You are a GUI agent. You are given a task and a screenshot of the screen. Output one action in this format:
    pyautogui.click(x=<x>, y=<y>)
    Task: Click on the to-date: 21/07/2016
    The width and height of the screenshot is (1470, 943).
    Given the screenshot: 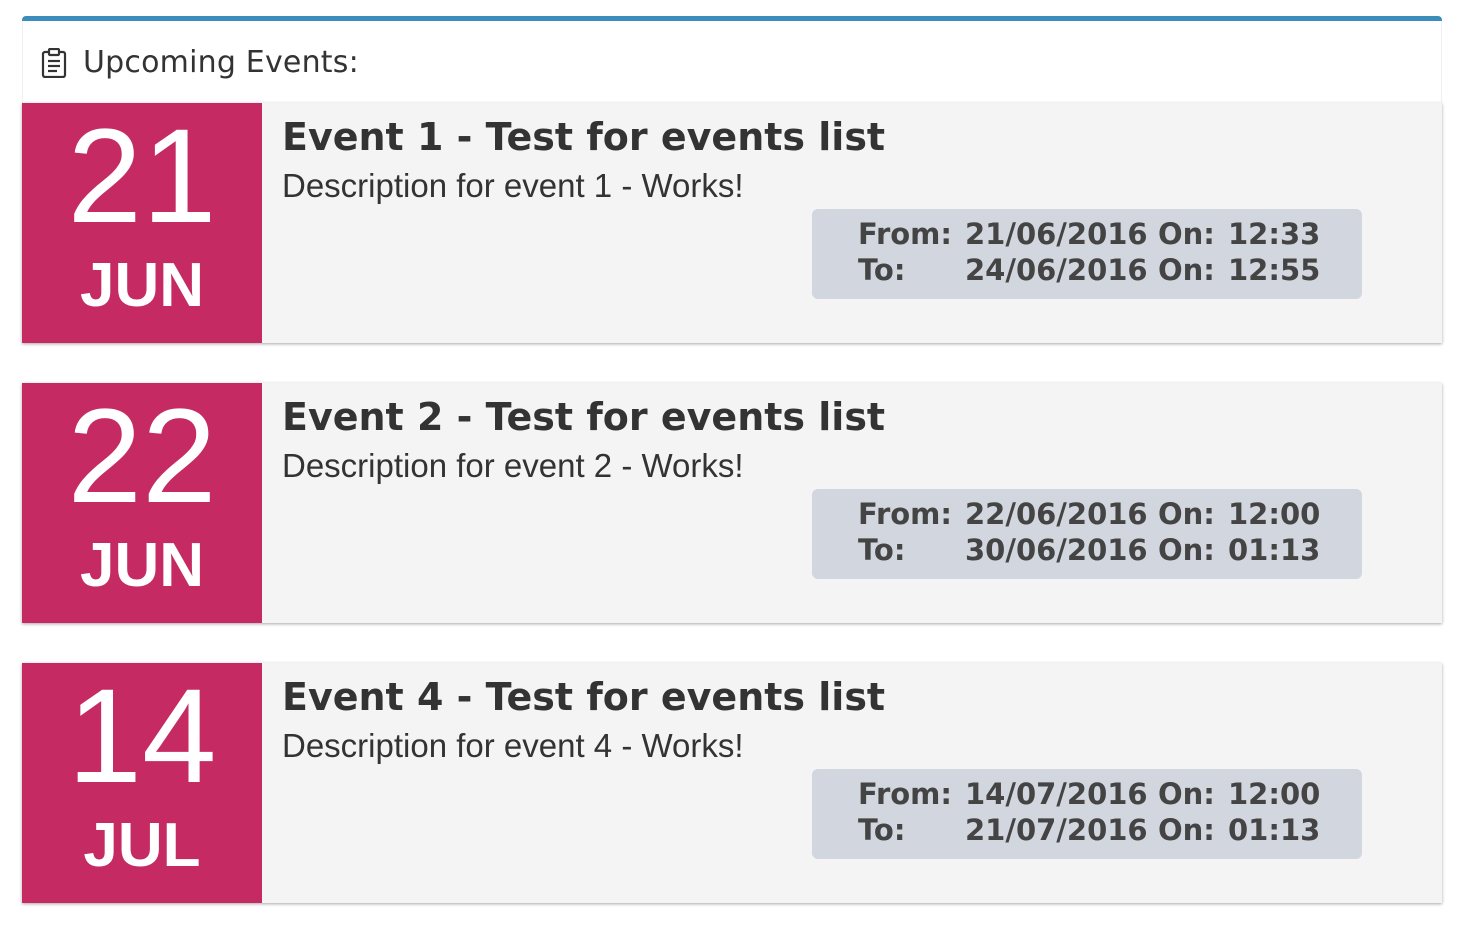 What is the action you would take?
    pyautogui.click(x=1056, y=830)
    